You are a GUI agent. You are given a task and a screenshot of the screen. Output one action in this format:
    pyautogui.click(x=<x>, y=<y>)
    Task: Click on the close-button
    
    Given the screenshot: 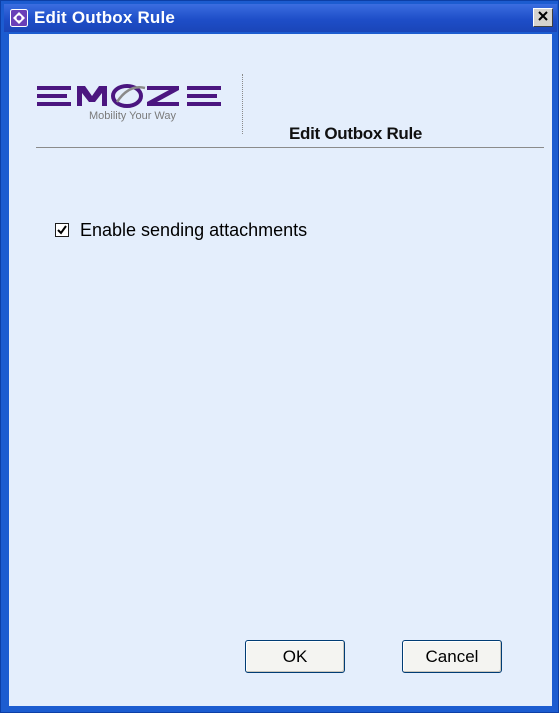 What is the action you would take?
    pyautogui.click(x=543, y=17)
    